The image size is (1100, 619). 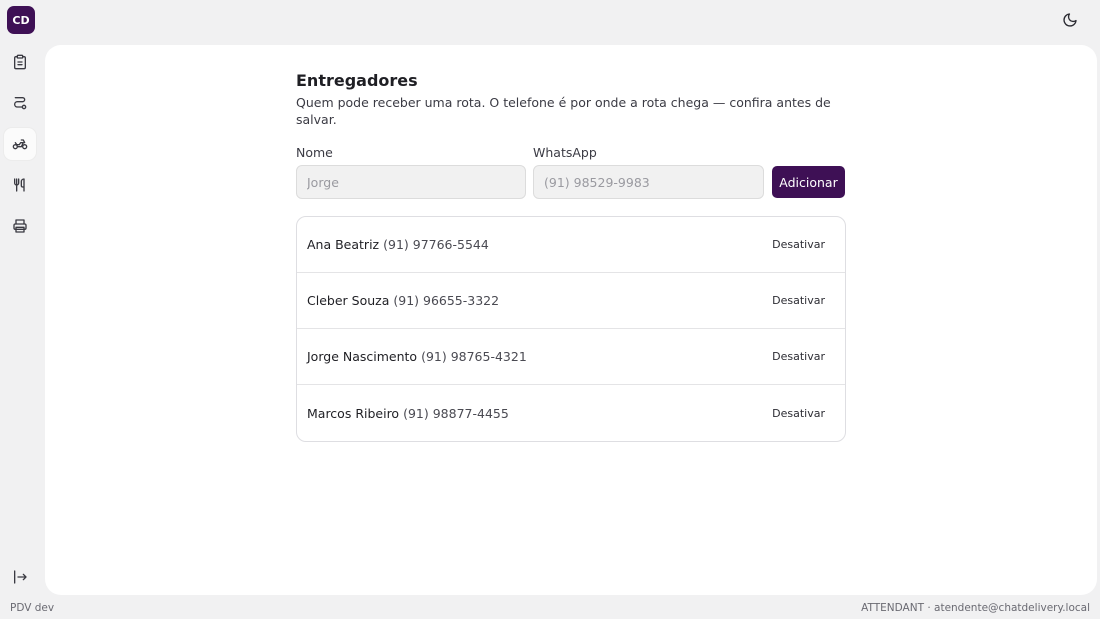 I want to click on courier-name: Marcos Ribeiro, so click(x=353, y=413).